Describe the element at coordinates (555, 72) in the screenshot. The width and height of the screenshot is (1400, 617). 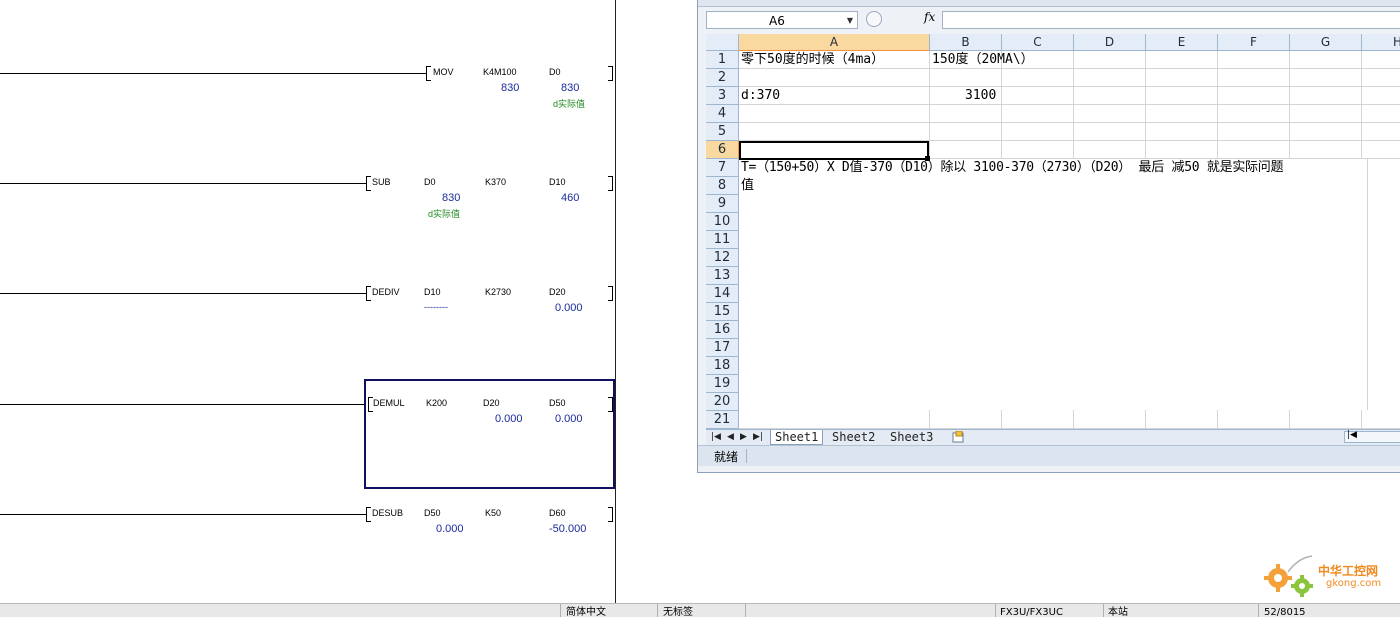
I see `operand-2: D0` at that location.